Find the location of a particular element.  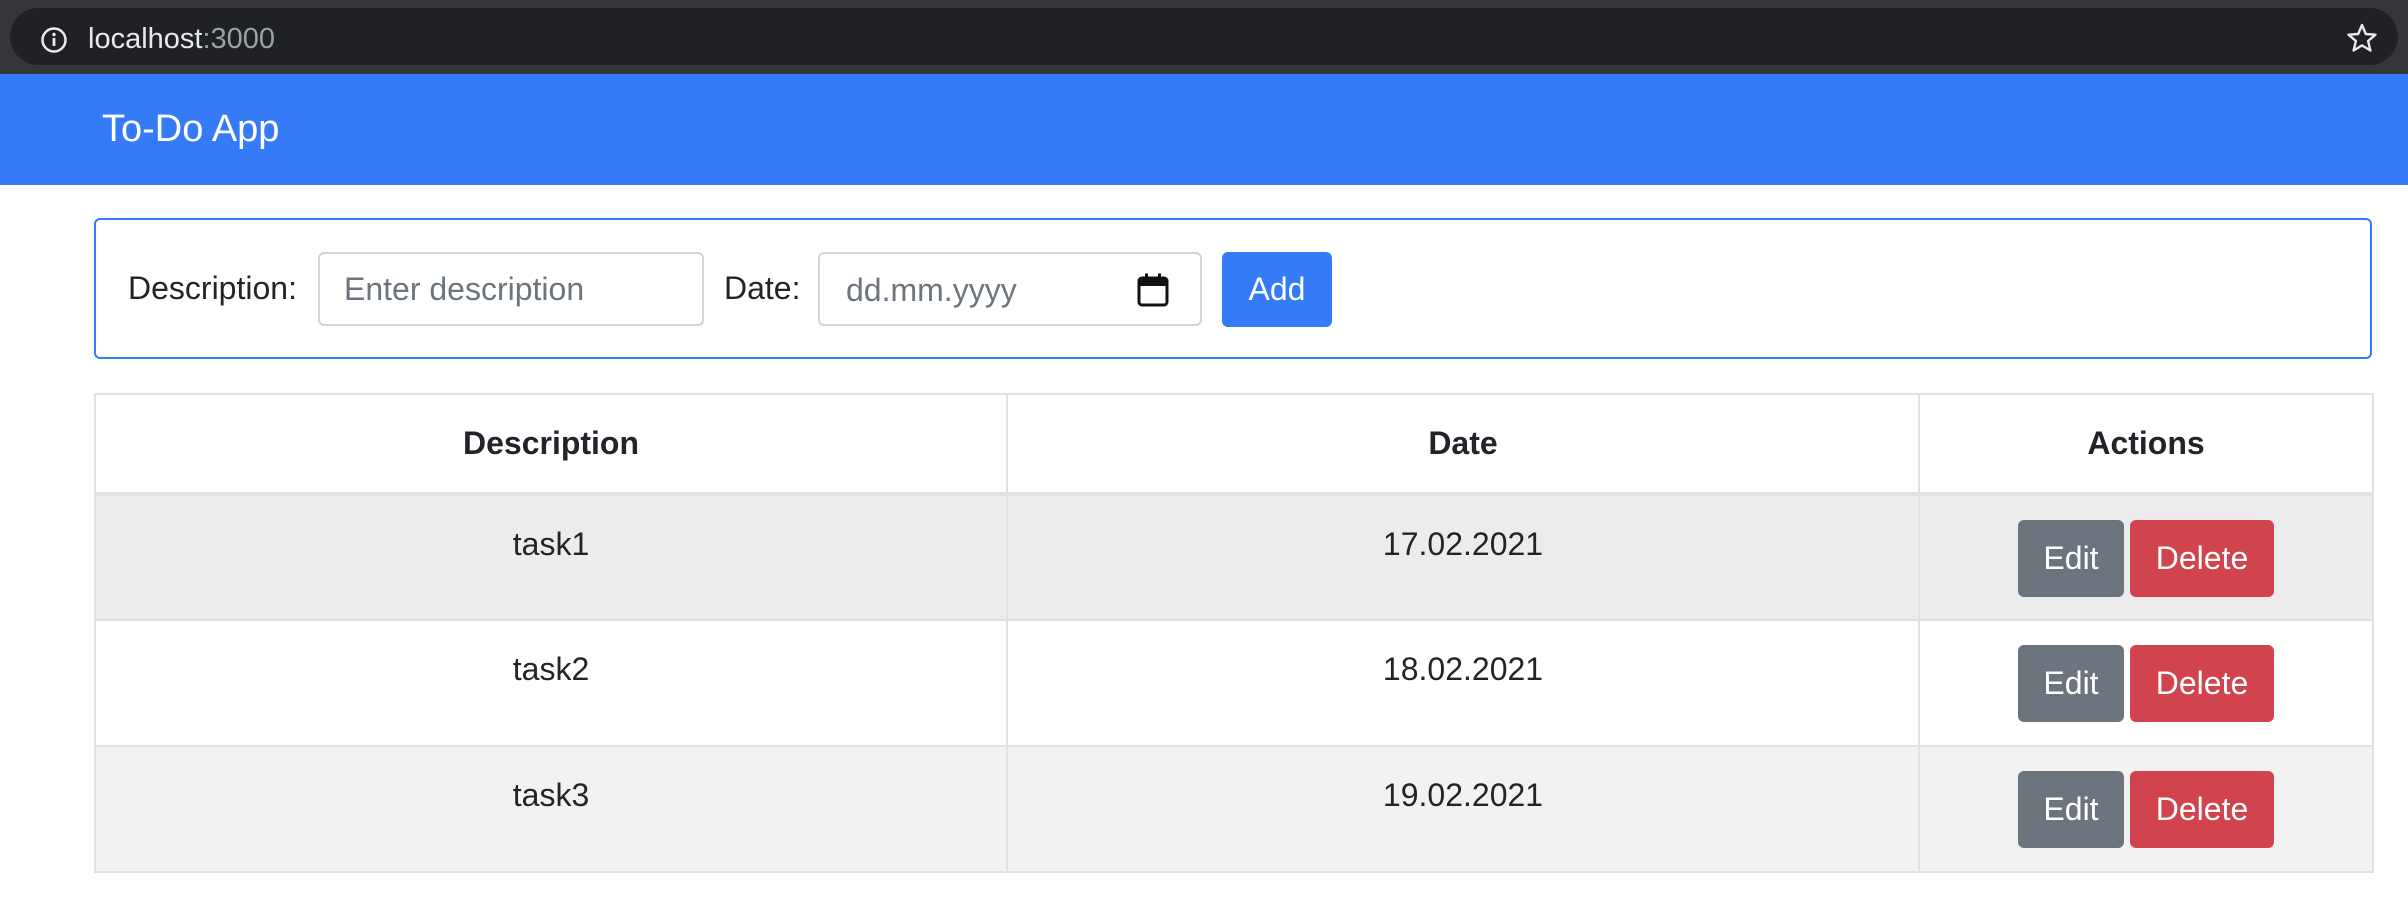

navbar: To-Do App is located at coordinates (1204, 129).